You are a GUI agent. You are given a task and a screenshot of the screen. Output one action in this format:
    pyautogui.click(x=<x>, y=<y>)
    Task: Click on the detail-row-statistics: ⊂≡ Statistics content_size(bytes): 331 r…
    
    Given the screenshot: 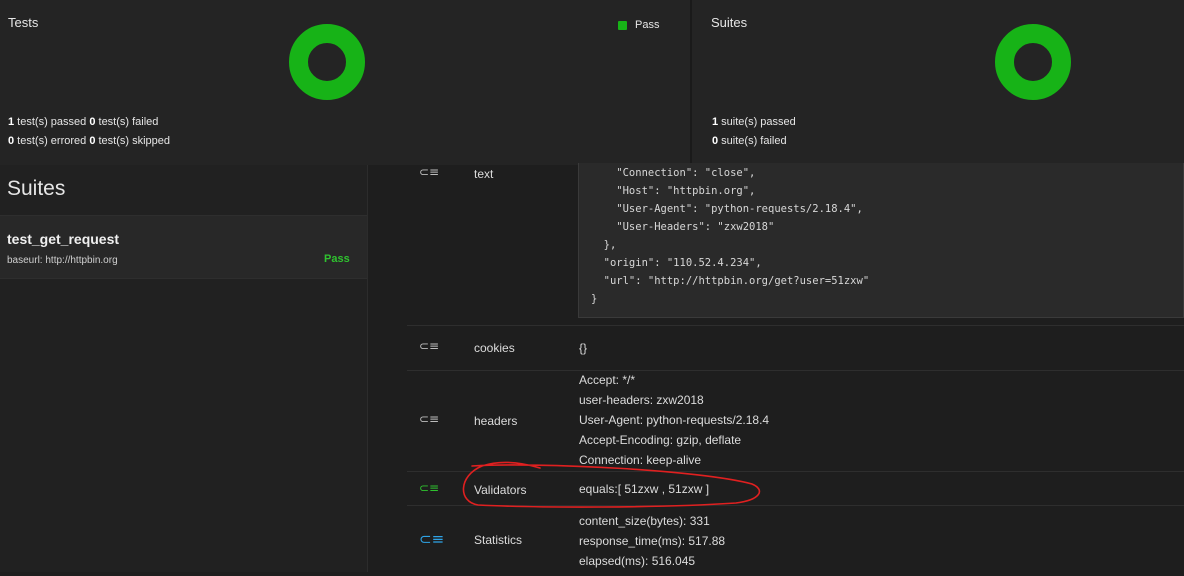 What is the action you would take?
    pyautogui.click(x=795, y=541)
    